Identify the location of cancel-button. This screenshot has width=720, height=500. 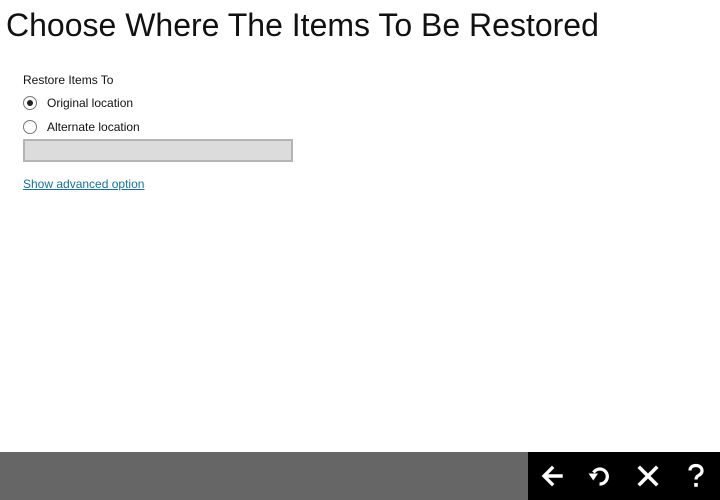
(648, 476).